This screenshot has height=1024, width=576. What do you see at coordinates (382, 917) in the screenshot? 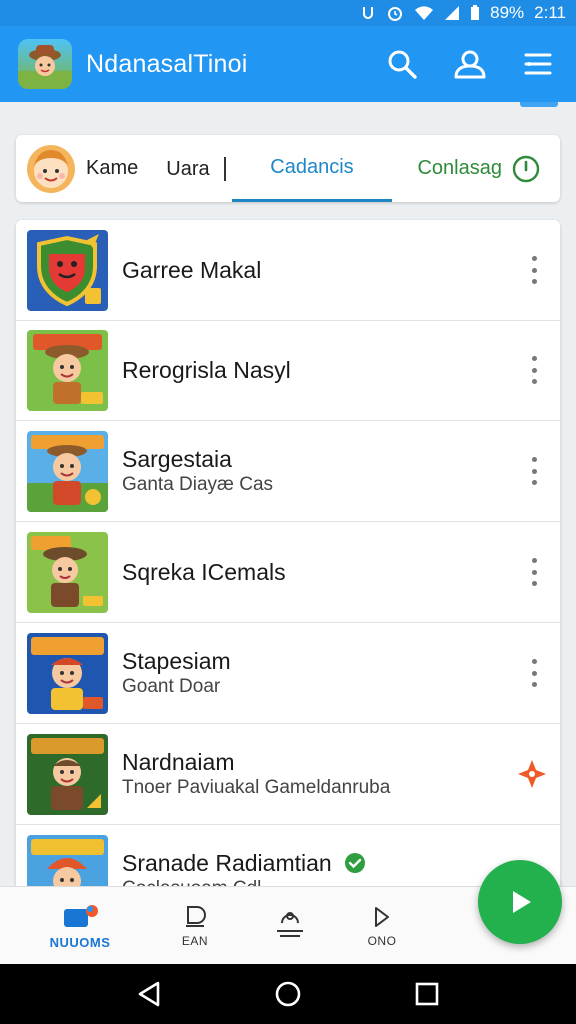
I see `play-outline-icon` at bounding box center [382, 917].